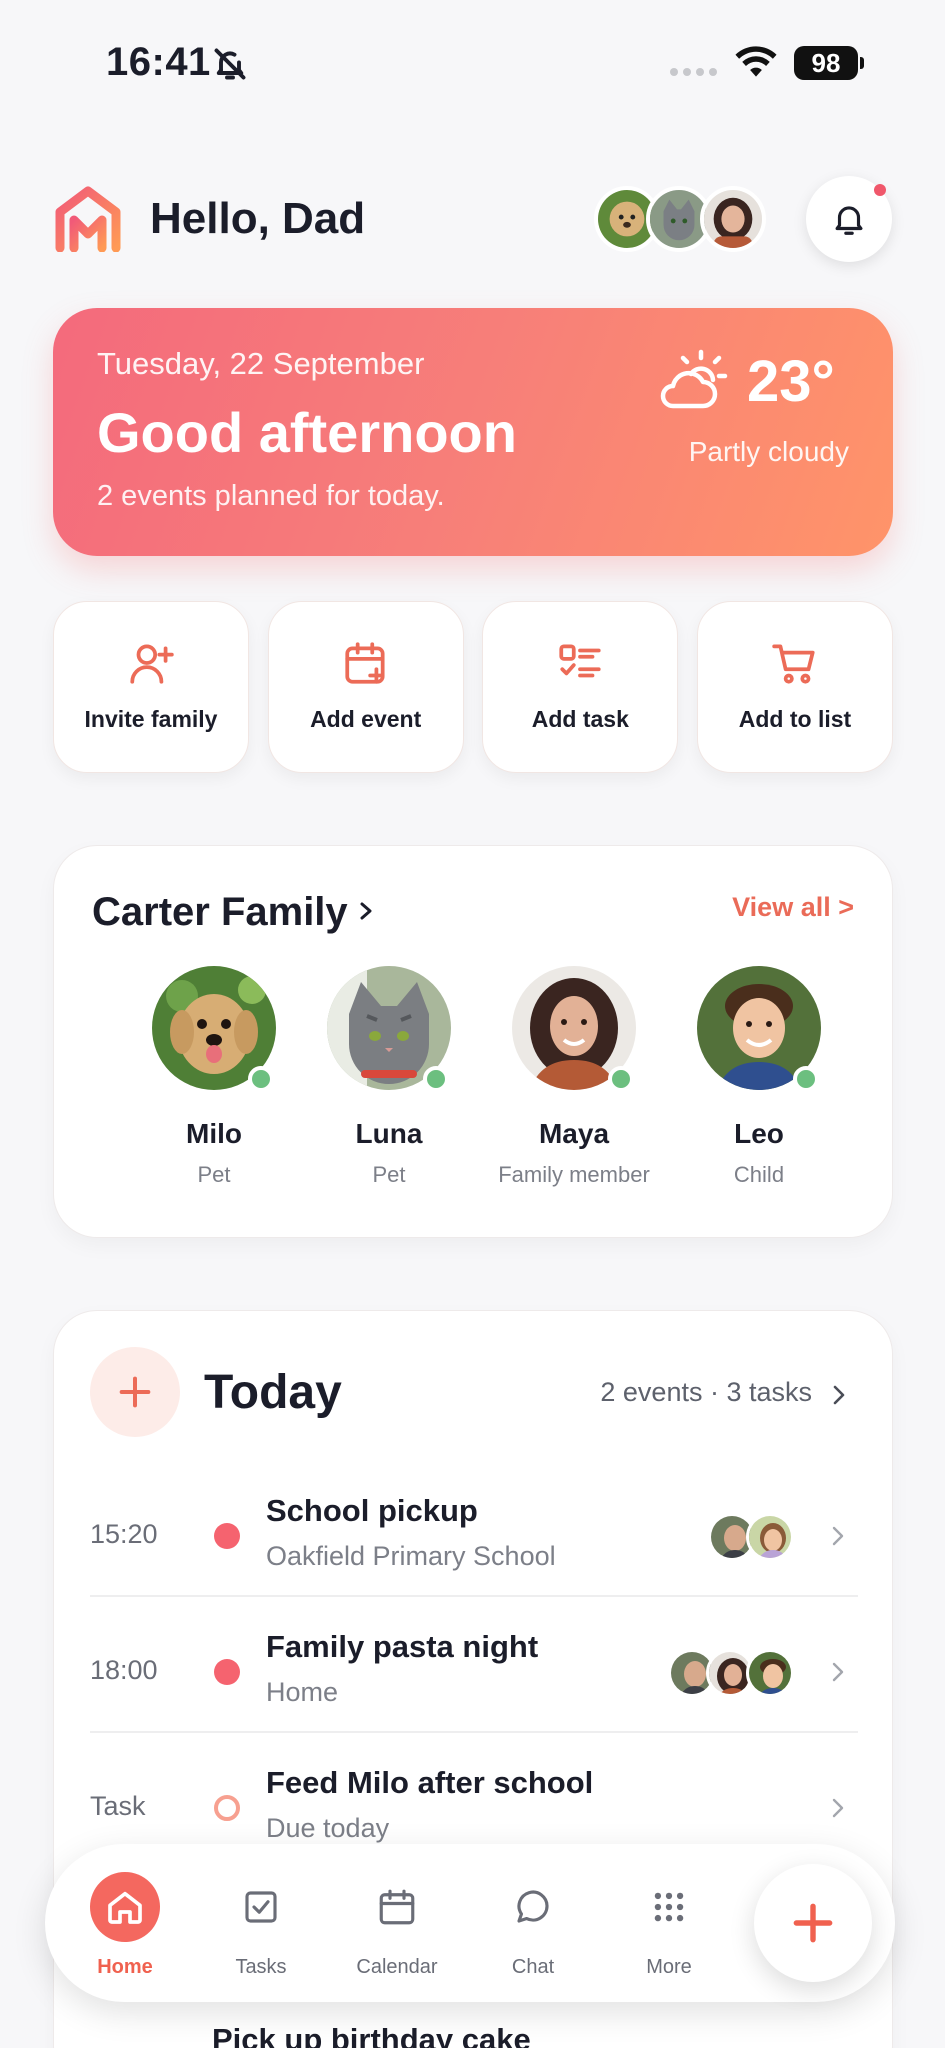  I want to click on item-subtitle: Oakfield Primary School, so click(411, 1556).